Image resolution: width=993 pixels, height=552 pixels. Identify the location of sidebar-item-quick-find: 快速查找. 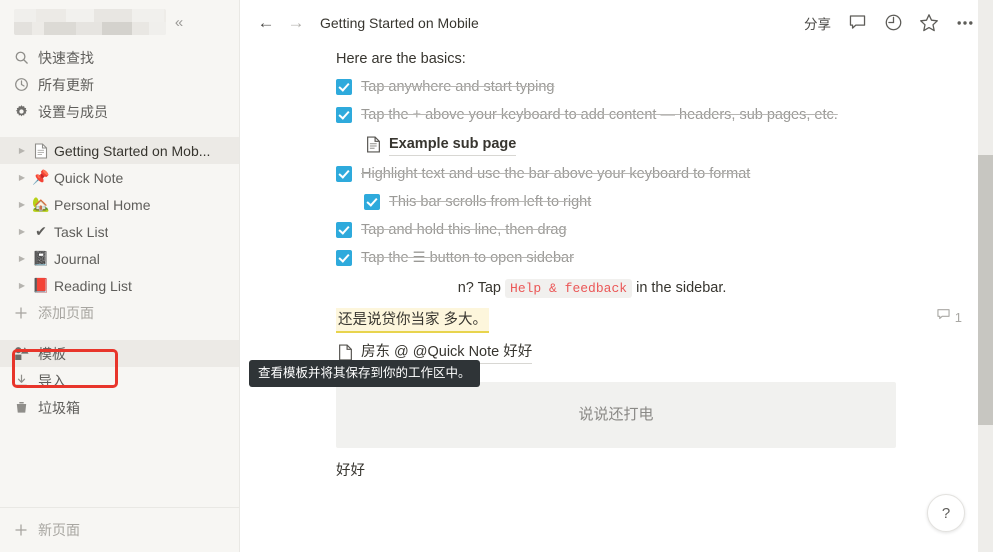
(119, 57).